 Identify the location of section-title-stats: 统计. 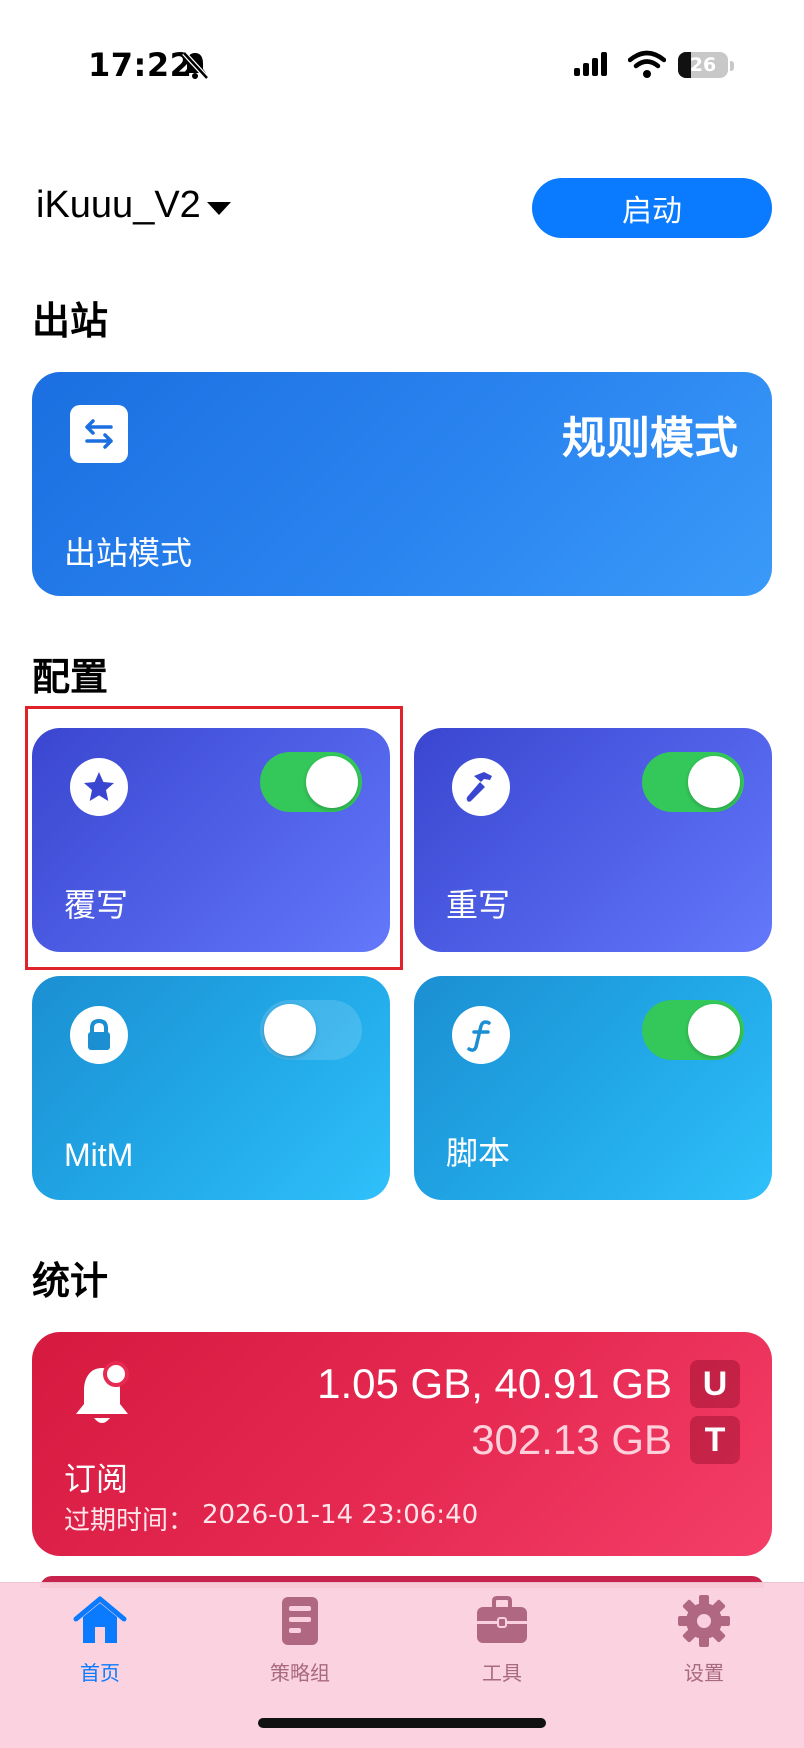
(70, 1281).